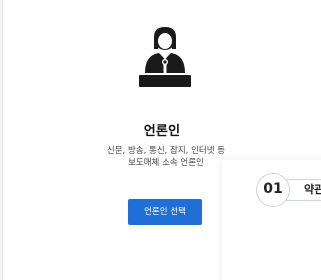 The image size is (321, 280). I want to click on journalist-podium-icon, so click(165, 58).